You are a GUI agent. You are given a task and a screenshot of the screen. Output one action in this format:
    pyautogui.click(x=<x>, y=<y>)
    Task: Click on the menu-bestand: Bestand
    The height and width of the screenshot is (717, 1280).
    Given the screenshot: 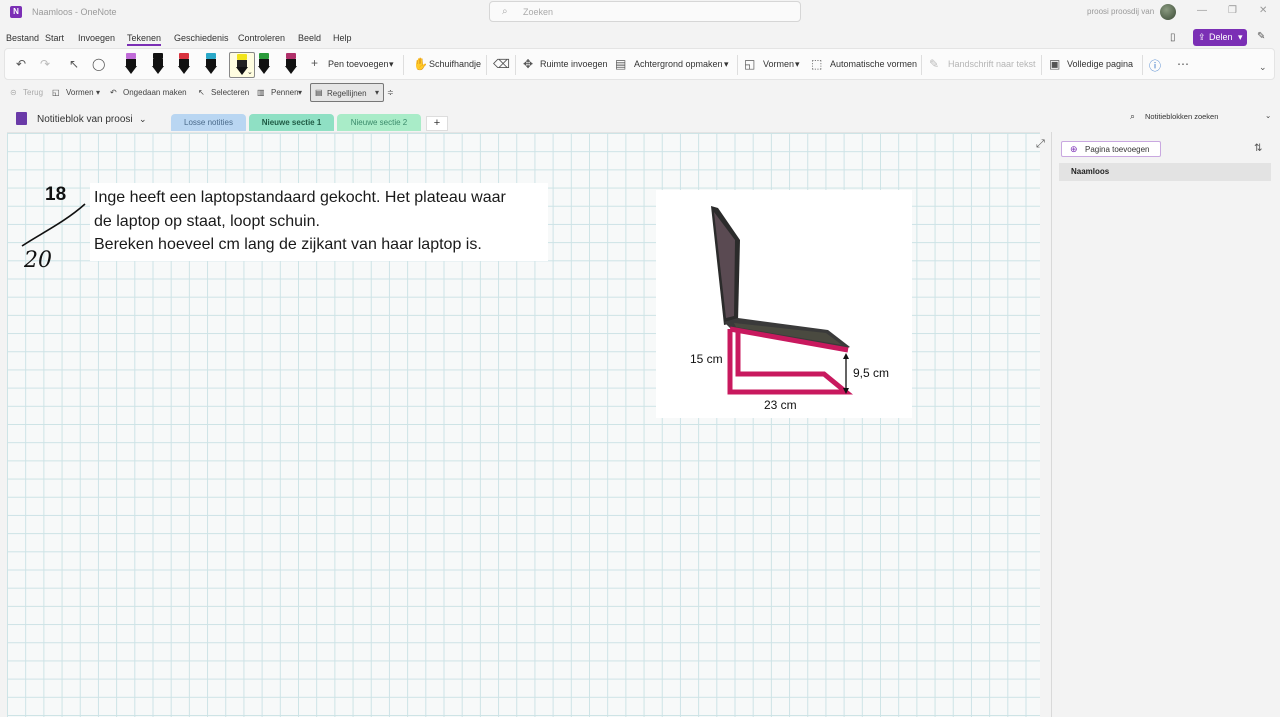 What is the action you would take?
    pyautogui.click(x=22, y=38)
    